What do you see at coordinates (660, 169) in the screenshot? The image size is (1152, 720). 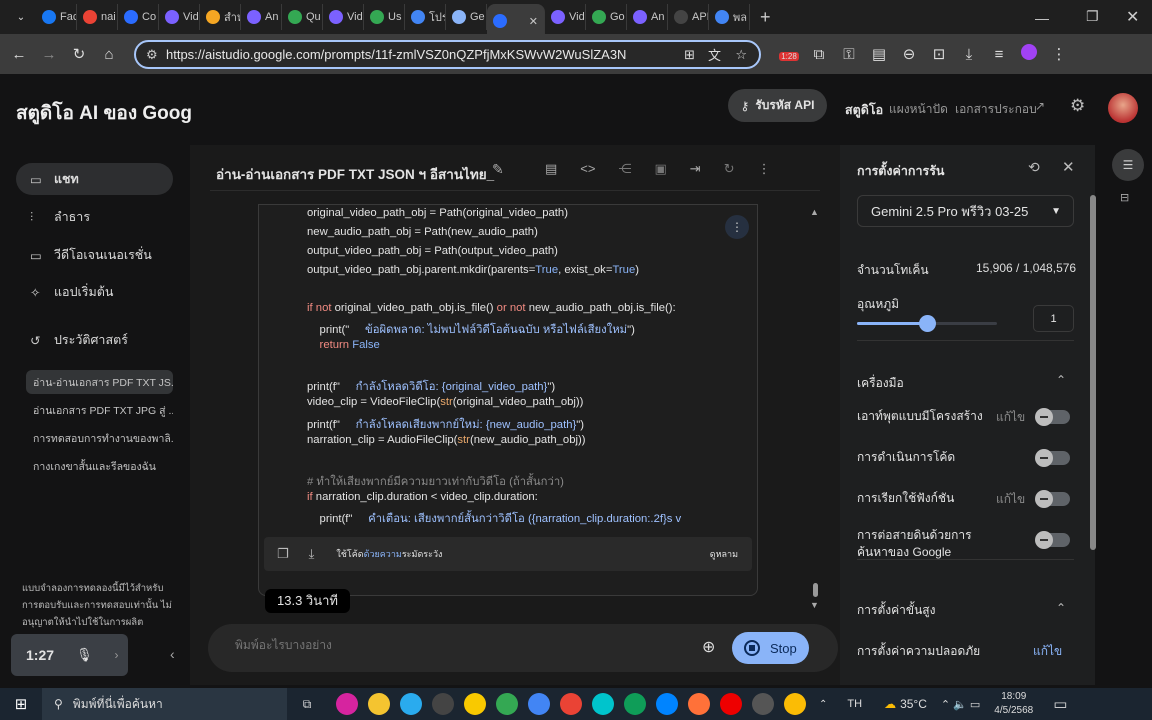 I see `save-icon: ▣` at bounding box center [660, 169].